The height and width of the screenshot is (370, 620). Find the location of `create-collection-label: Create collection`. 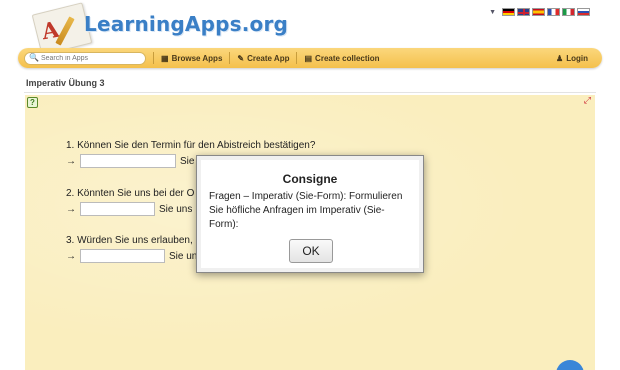

create-collection-label: Create collection is located at coordinates (347, 58).